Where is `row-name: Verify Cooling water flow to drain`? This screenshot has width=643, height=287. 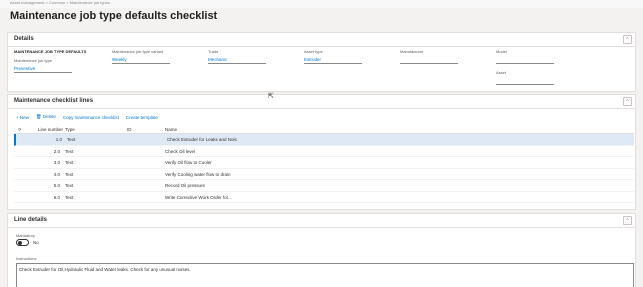 row-name: Verify Cooling water flow to drain is located at coordinates (198, 174).